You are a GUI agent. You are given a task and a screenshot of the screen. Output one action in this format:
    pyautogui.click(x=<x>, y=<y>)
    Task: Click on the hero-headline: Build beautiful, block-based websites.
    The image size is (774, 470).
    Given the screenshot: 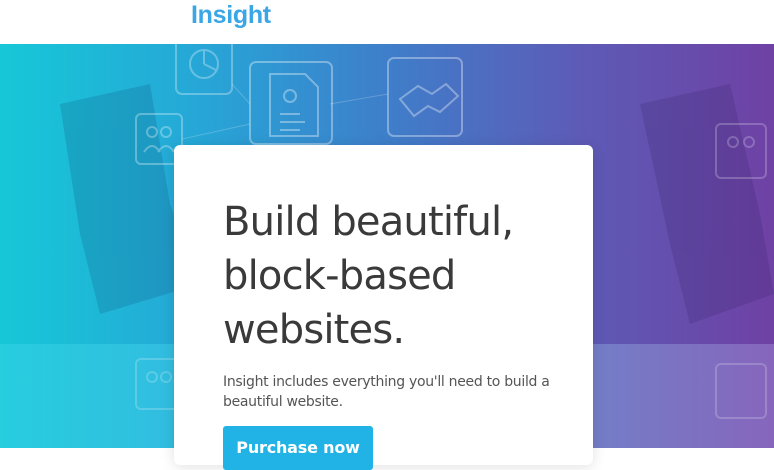 What is the action you would take?
    pyautogui.click(x=368, y=276)
    